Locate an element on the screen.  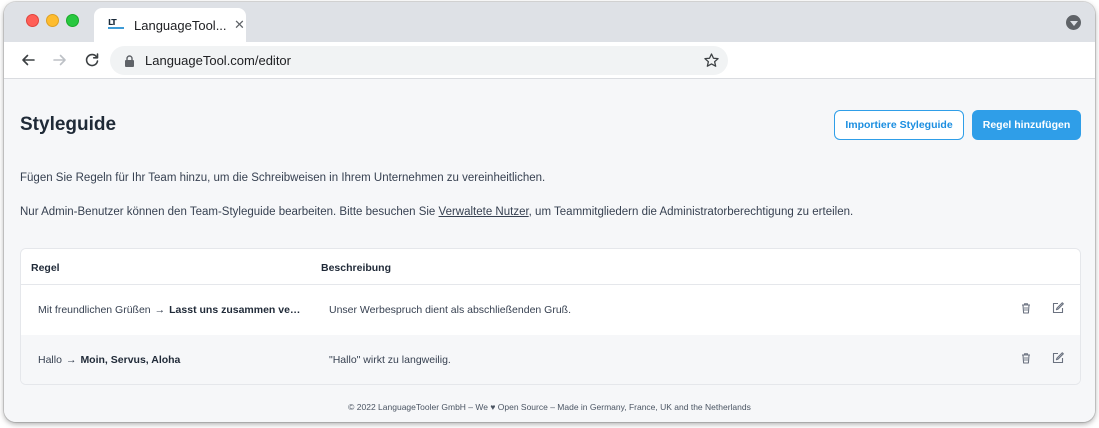
rule-cell: Hallo → Moin, Servus, Aloha is located at coordinates (173, 360).